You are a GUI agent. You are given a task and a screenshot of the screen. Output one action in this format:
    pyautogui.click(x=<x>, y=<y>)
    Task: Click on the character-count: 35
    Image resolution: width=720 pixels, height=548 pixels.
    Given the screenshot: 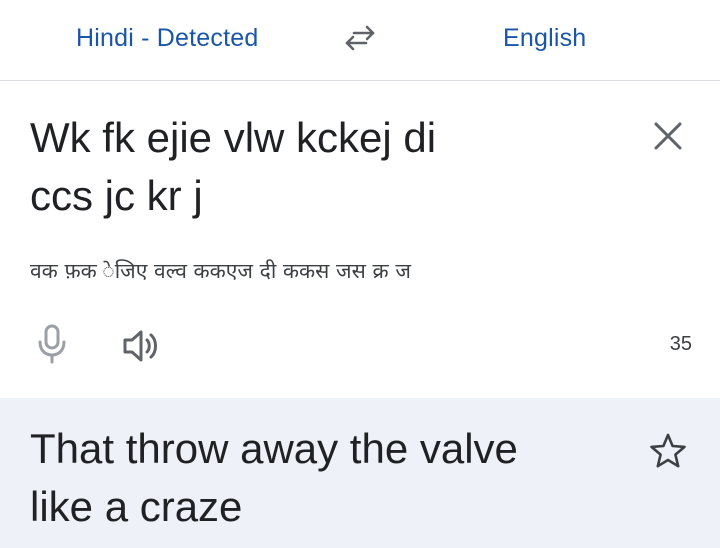 What is the action you would take?
    pyautogui.click(x=680, y=344)
    